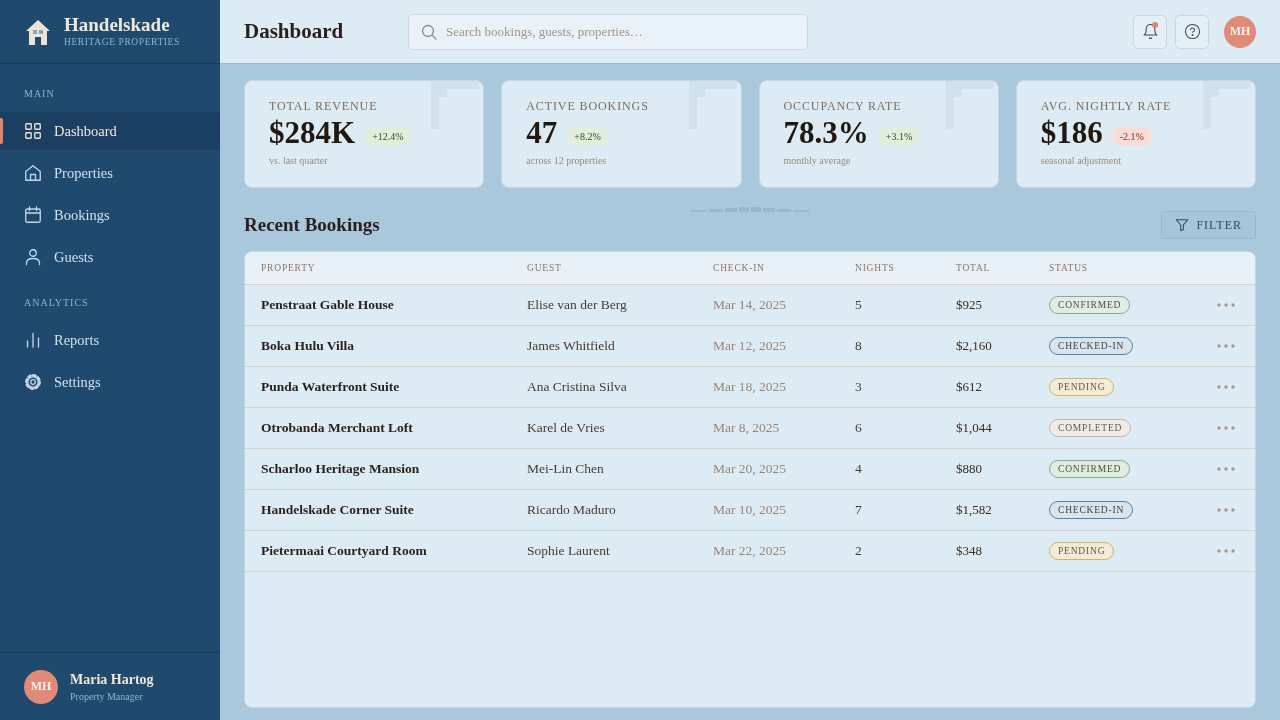  Describe the element at coordinates (312, 225) in the screenshot. I see `section-title: Recent Bookings` at that location.